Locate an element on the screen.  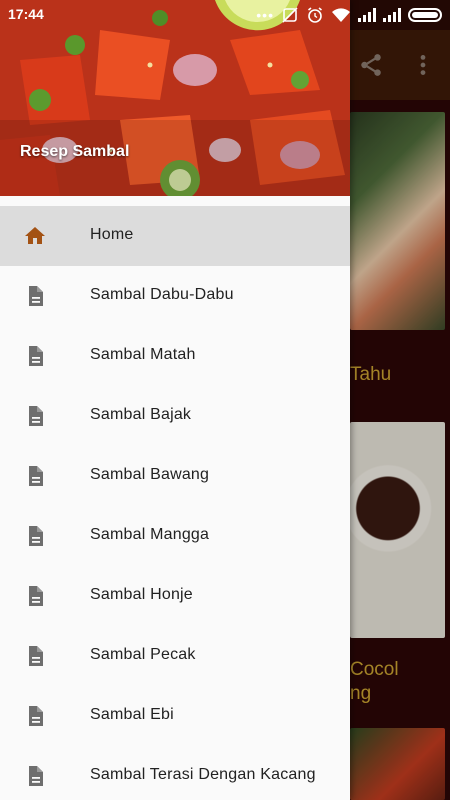
status-time: 17:44 is located at coordinates (26, 14).